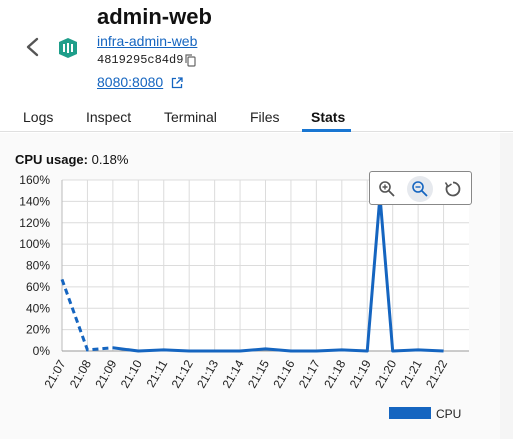 The width and height of the screenshot is (513, 439). Describe the element at coordinates (233, 373) in the screenshot. I see `x-tick-label: 21:14` at that location.